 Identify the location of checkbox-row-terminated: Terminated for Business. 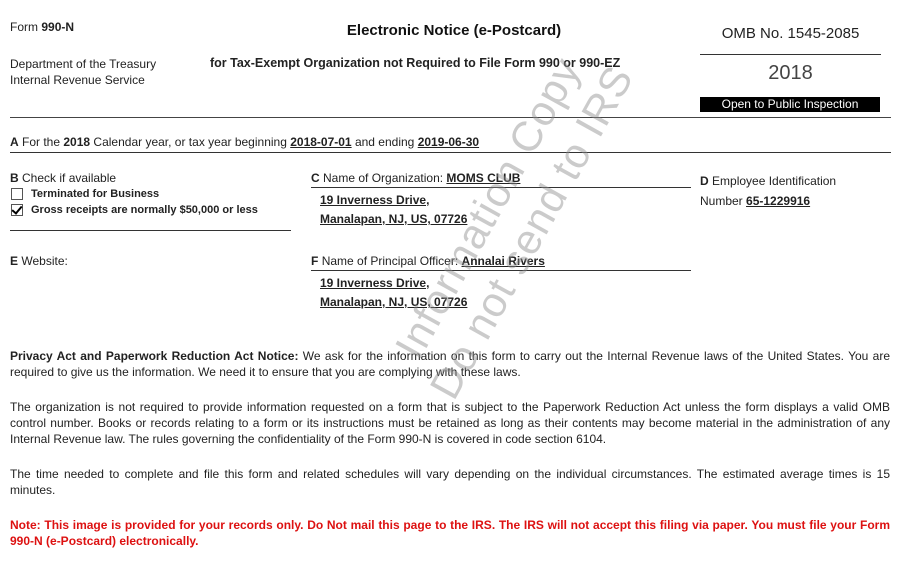
(85, 194).